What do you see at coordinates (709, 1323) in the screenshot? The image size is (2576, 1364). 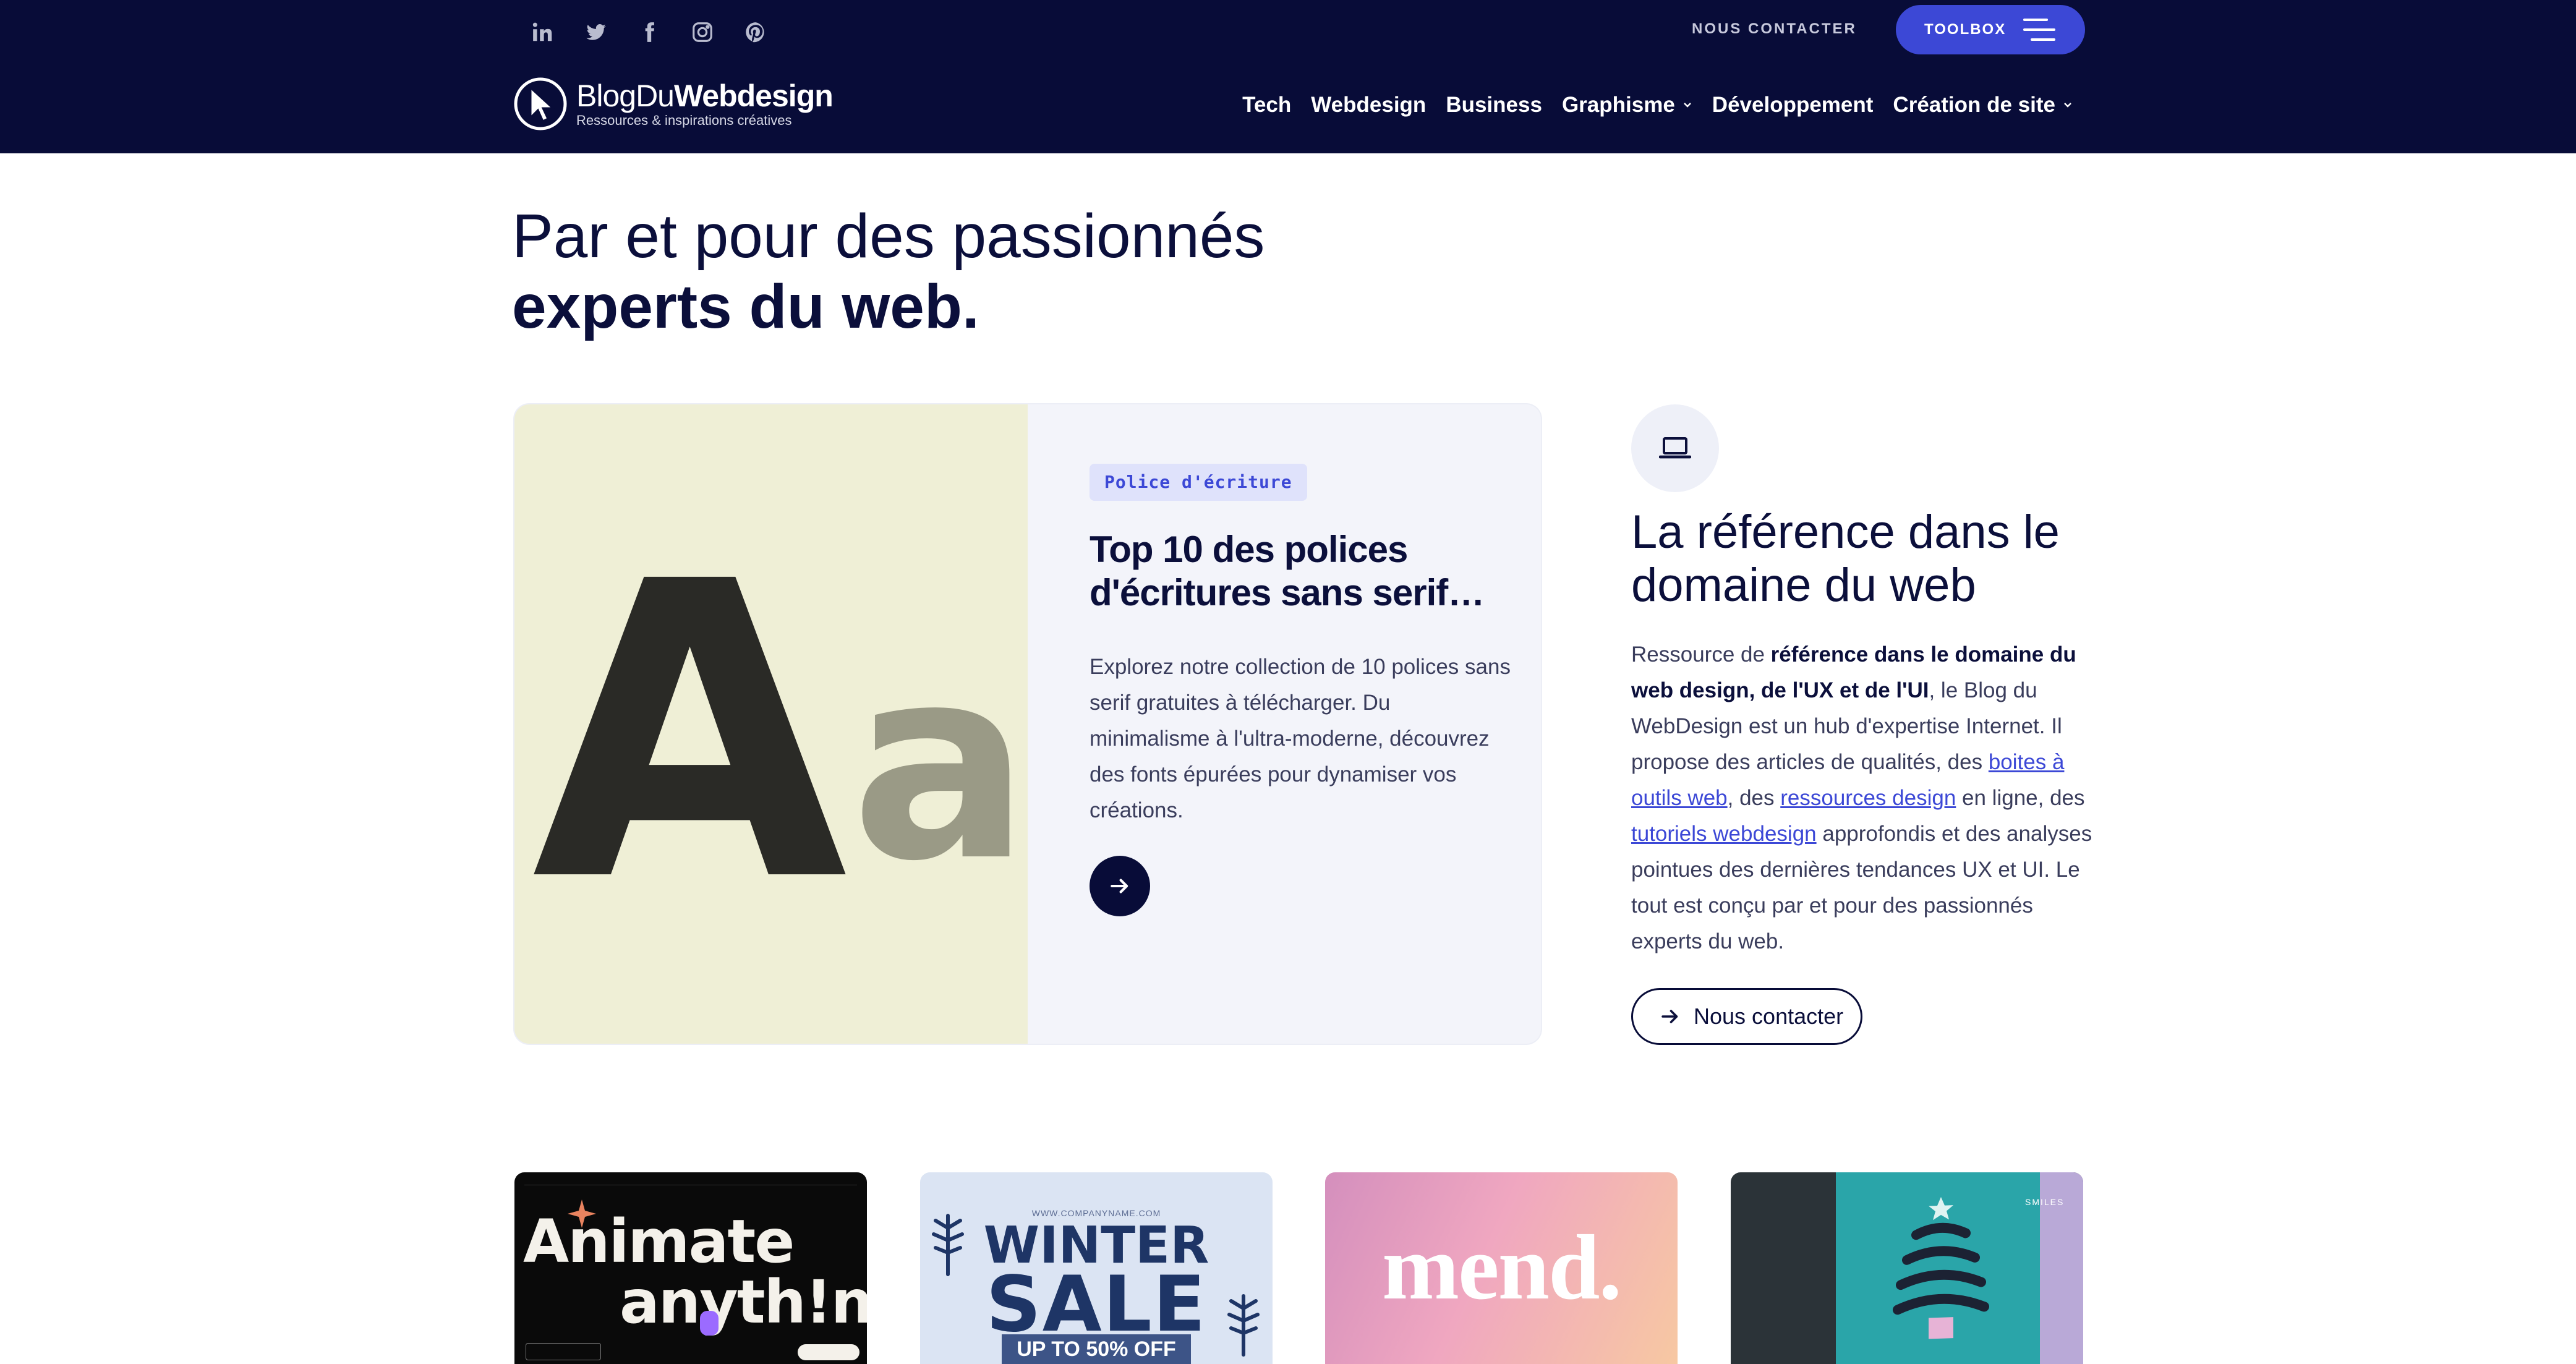 I see `thumbnail-shape` at bounding box center [709, 1323].